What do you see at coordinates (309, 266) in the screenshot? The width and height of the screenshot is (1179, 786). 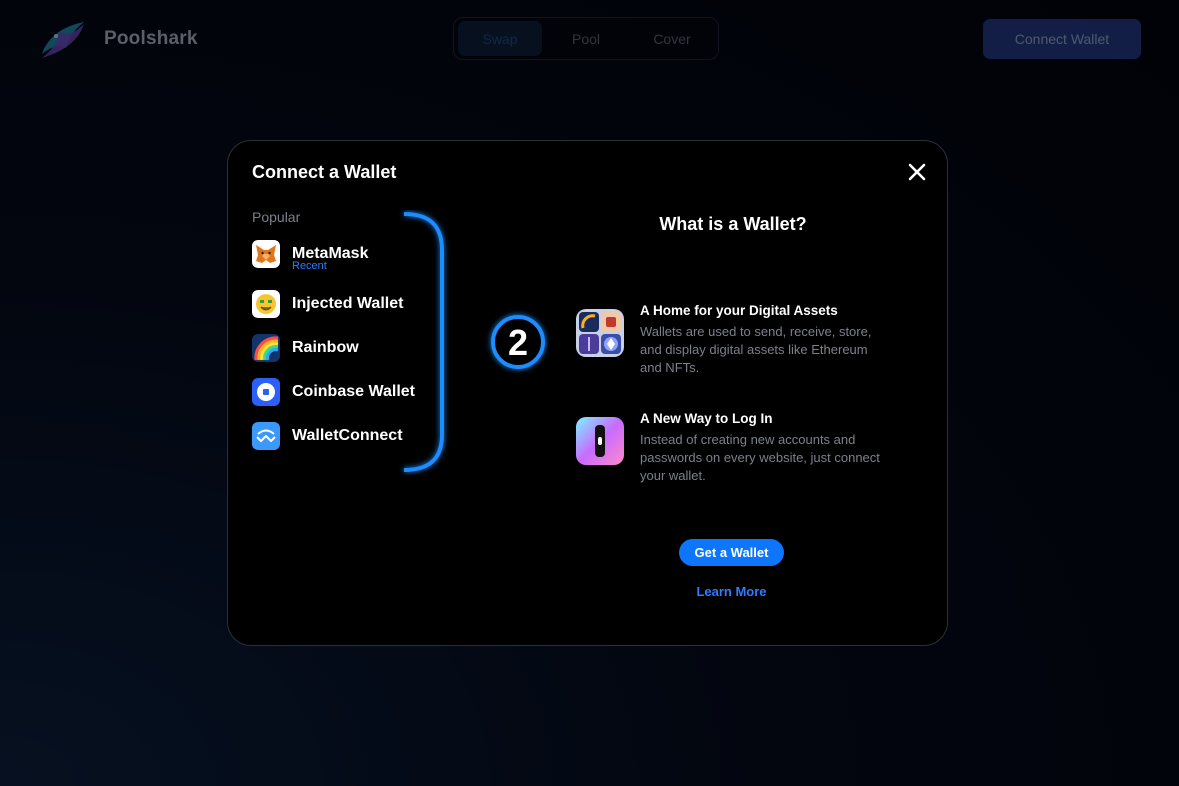 I see `recent-badge: Recent` at bounding box center [309, 266].